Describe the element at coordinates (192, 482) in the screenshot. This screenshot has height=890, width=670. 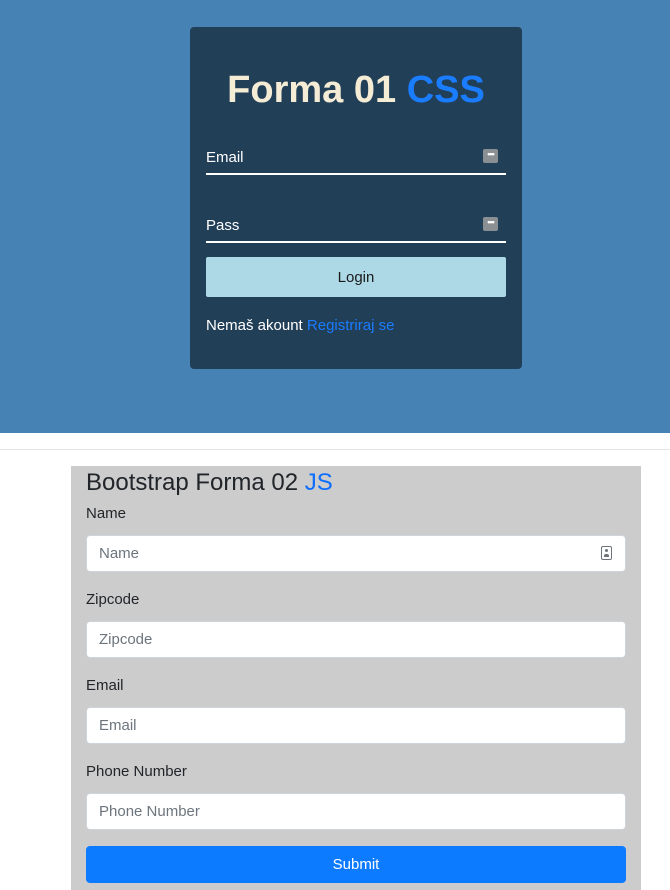
I see `bootstrap-form-title-main: Bootstrap Forma 02` at that location.